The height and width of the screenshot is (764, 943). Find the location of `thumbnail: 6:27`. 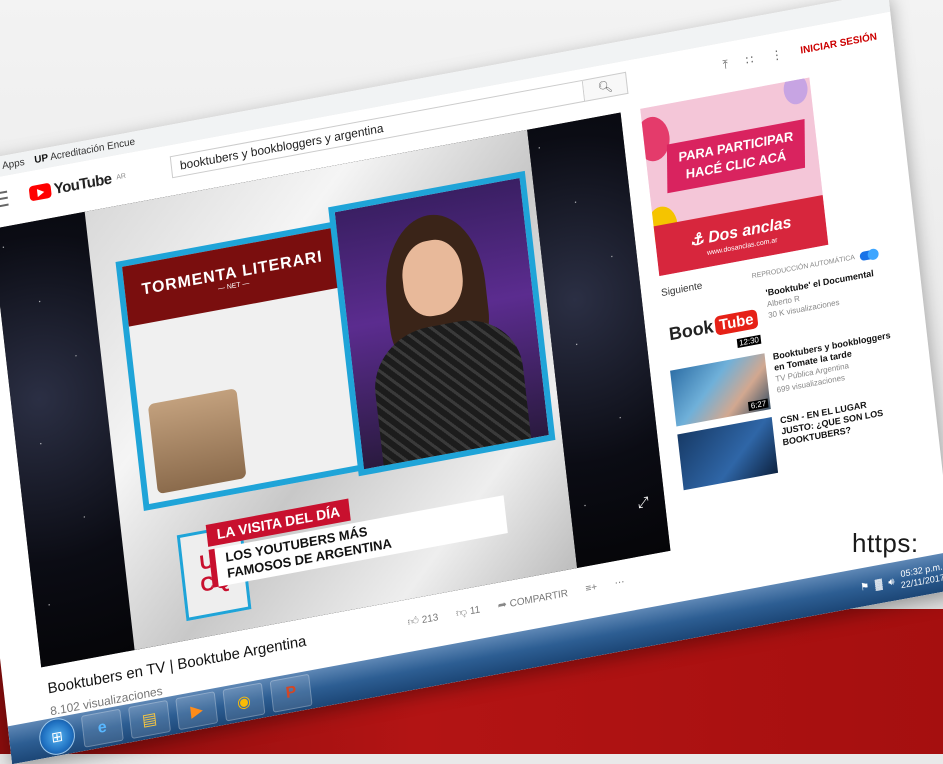

thumbnail: 6:27 is located at coordinates (720, 390).